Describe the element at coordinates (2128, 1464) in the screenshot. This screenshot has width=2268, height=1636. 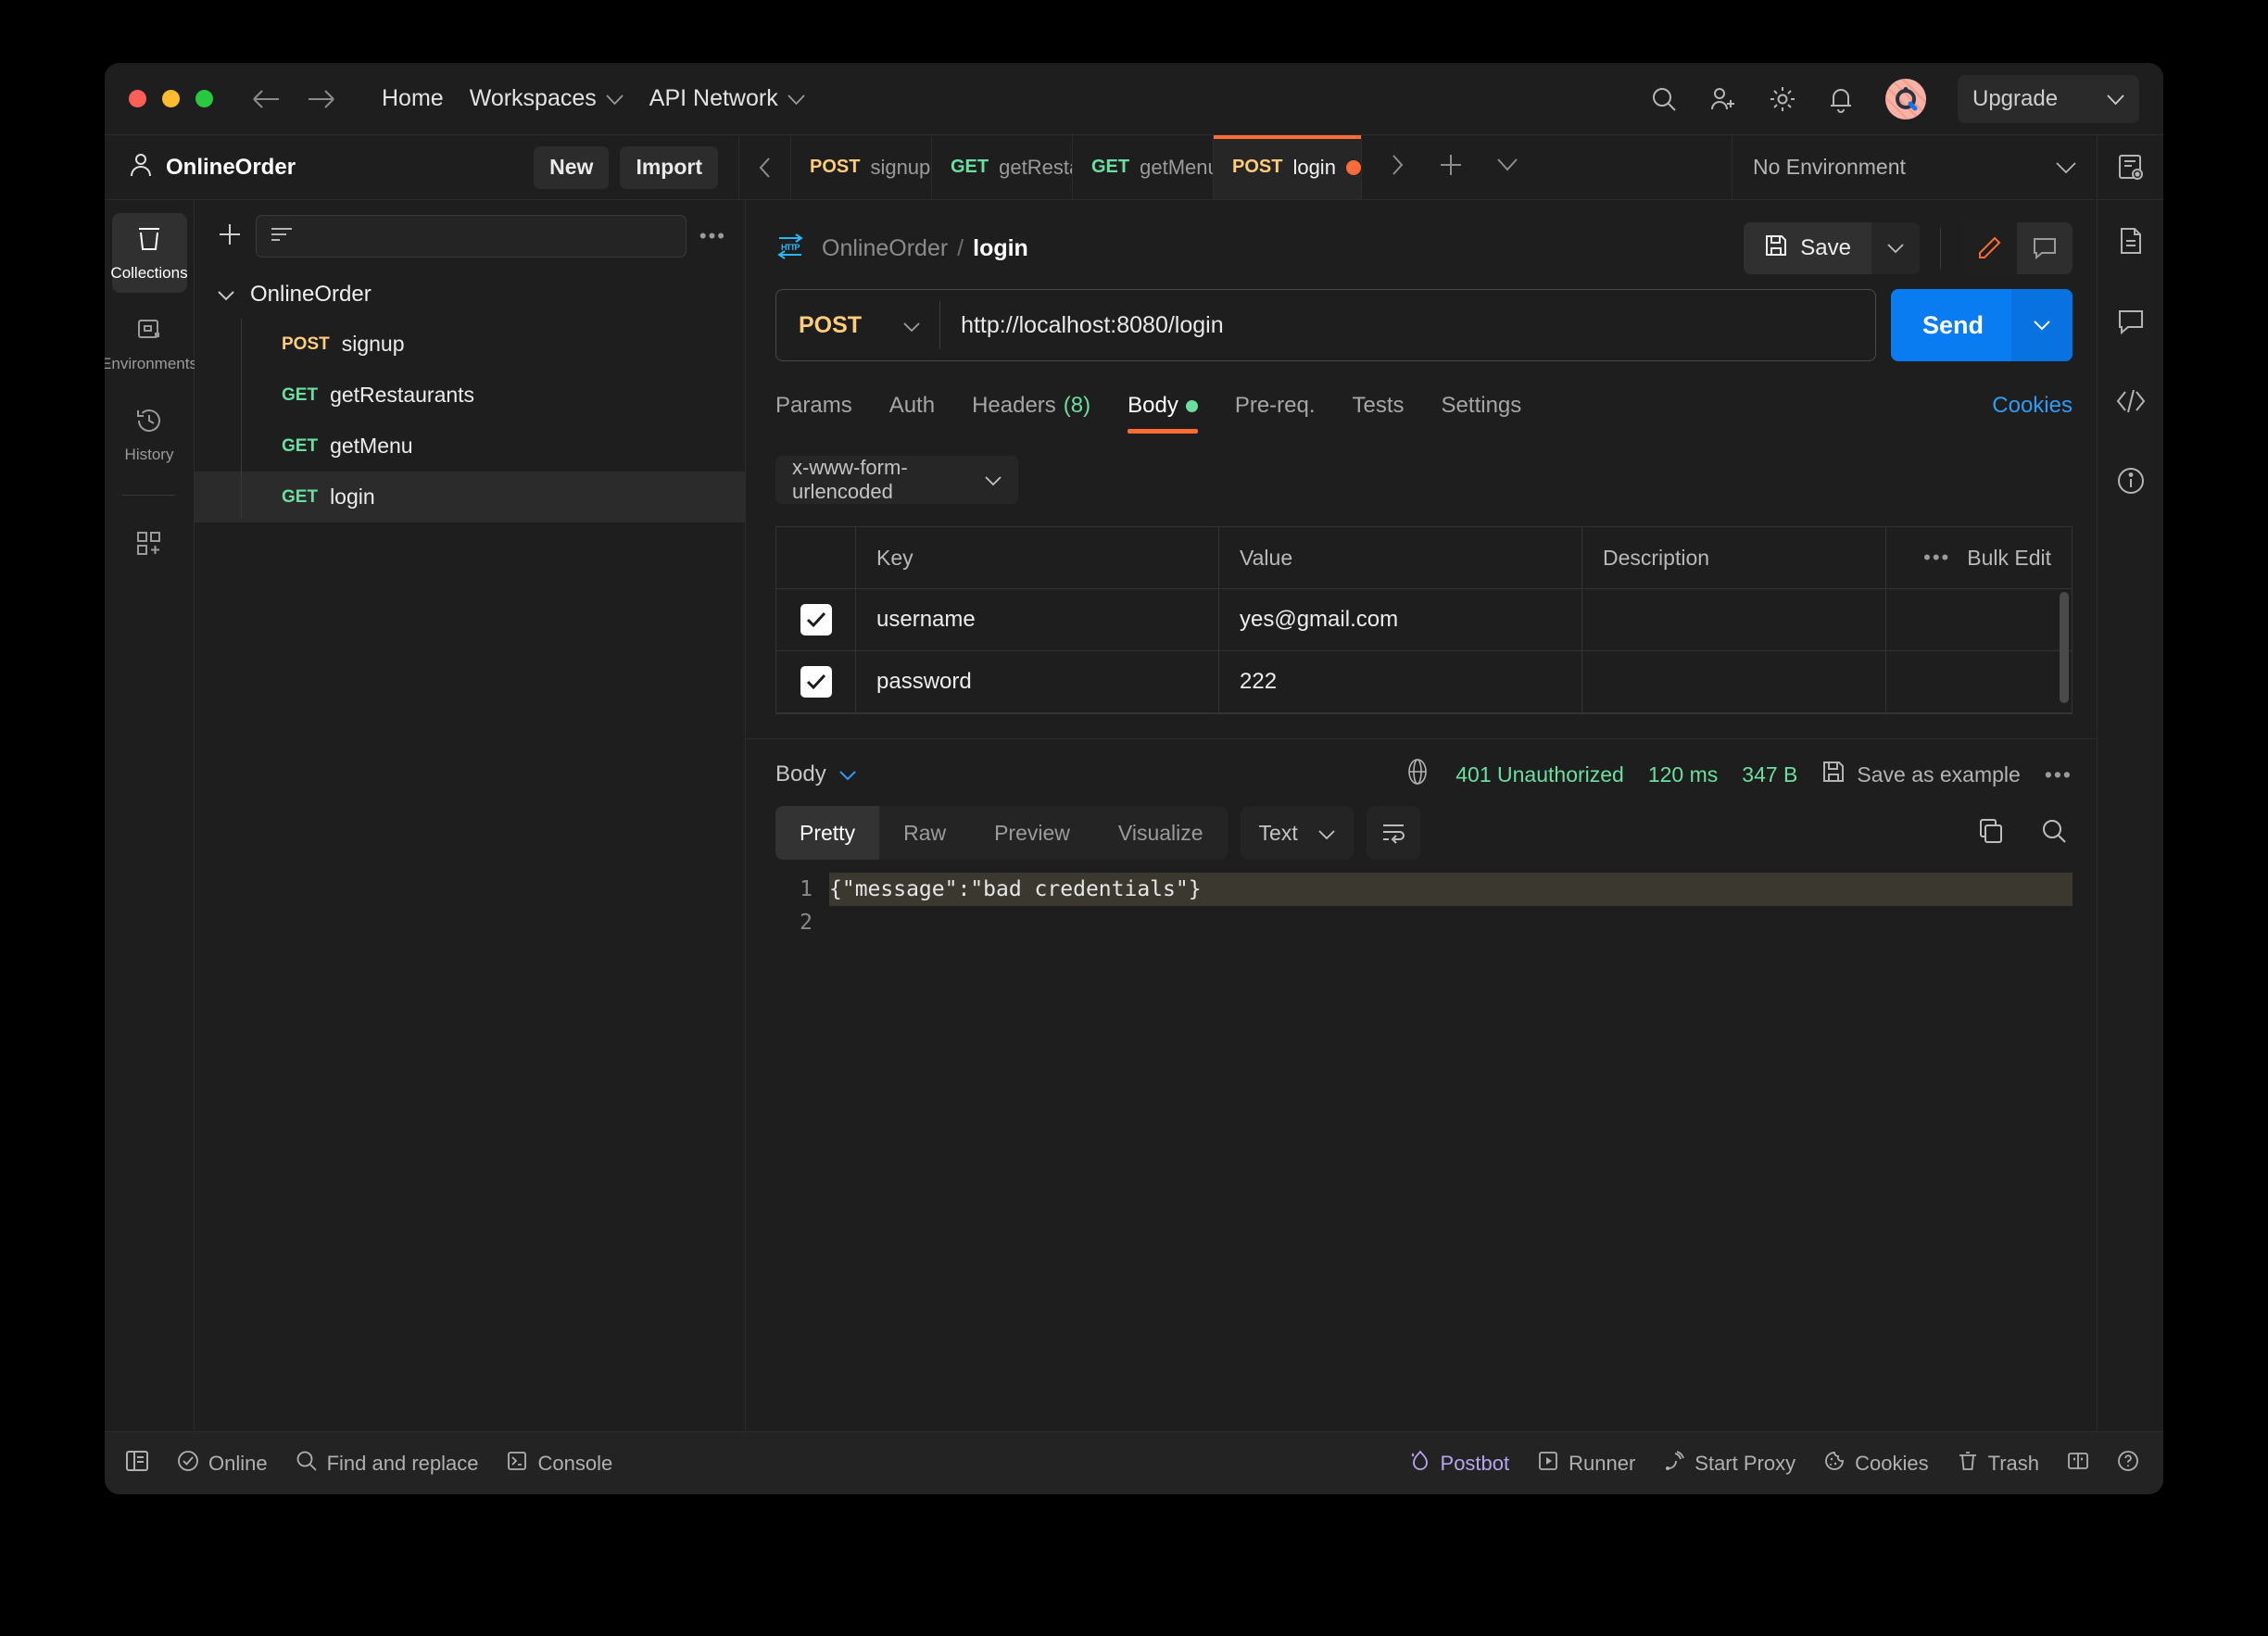
I see `help-icon` at that location.